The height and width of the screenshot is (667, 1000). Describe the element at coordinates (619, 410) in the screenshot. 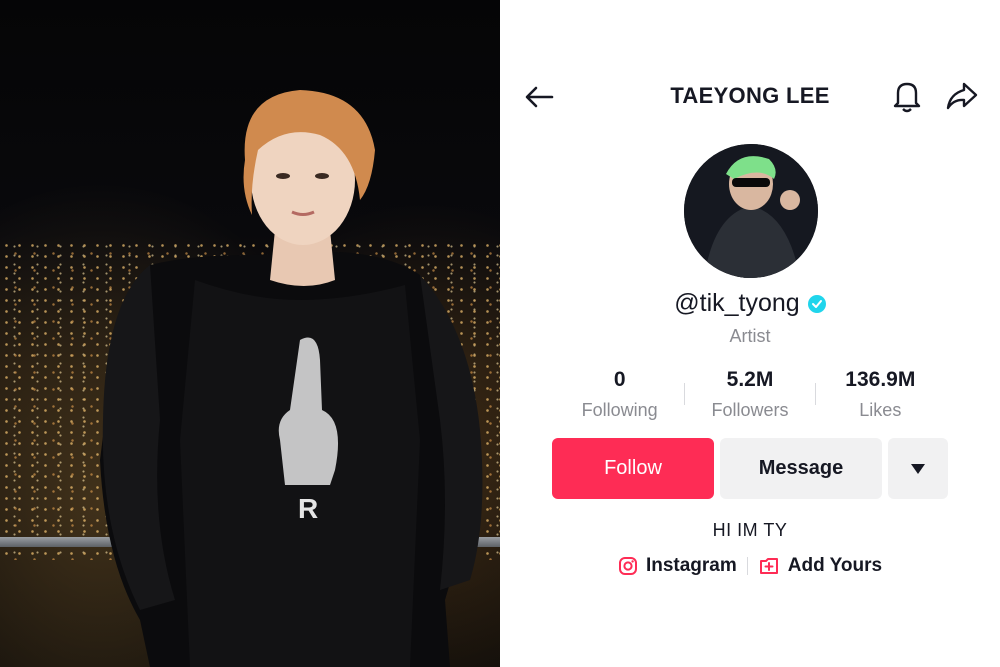

I see `stat-label: Following` at that location.